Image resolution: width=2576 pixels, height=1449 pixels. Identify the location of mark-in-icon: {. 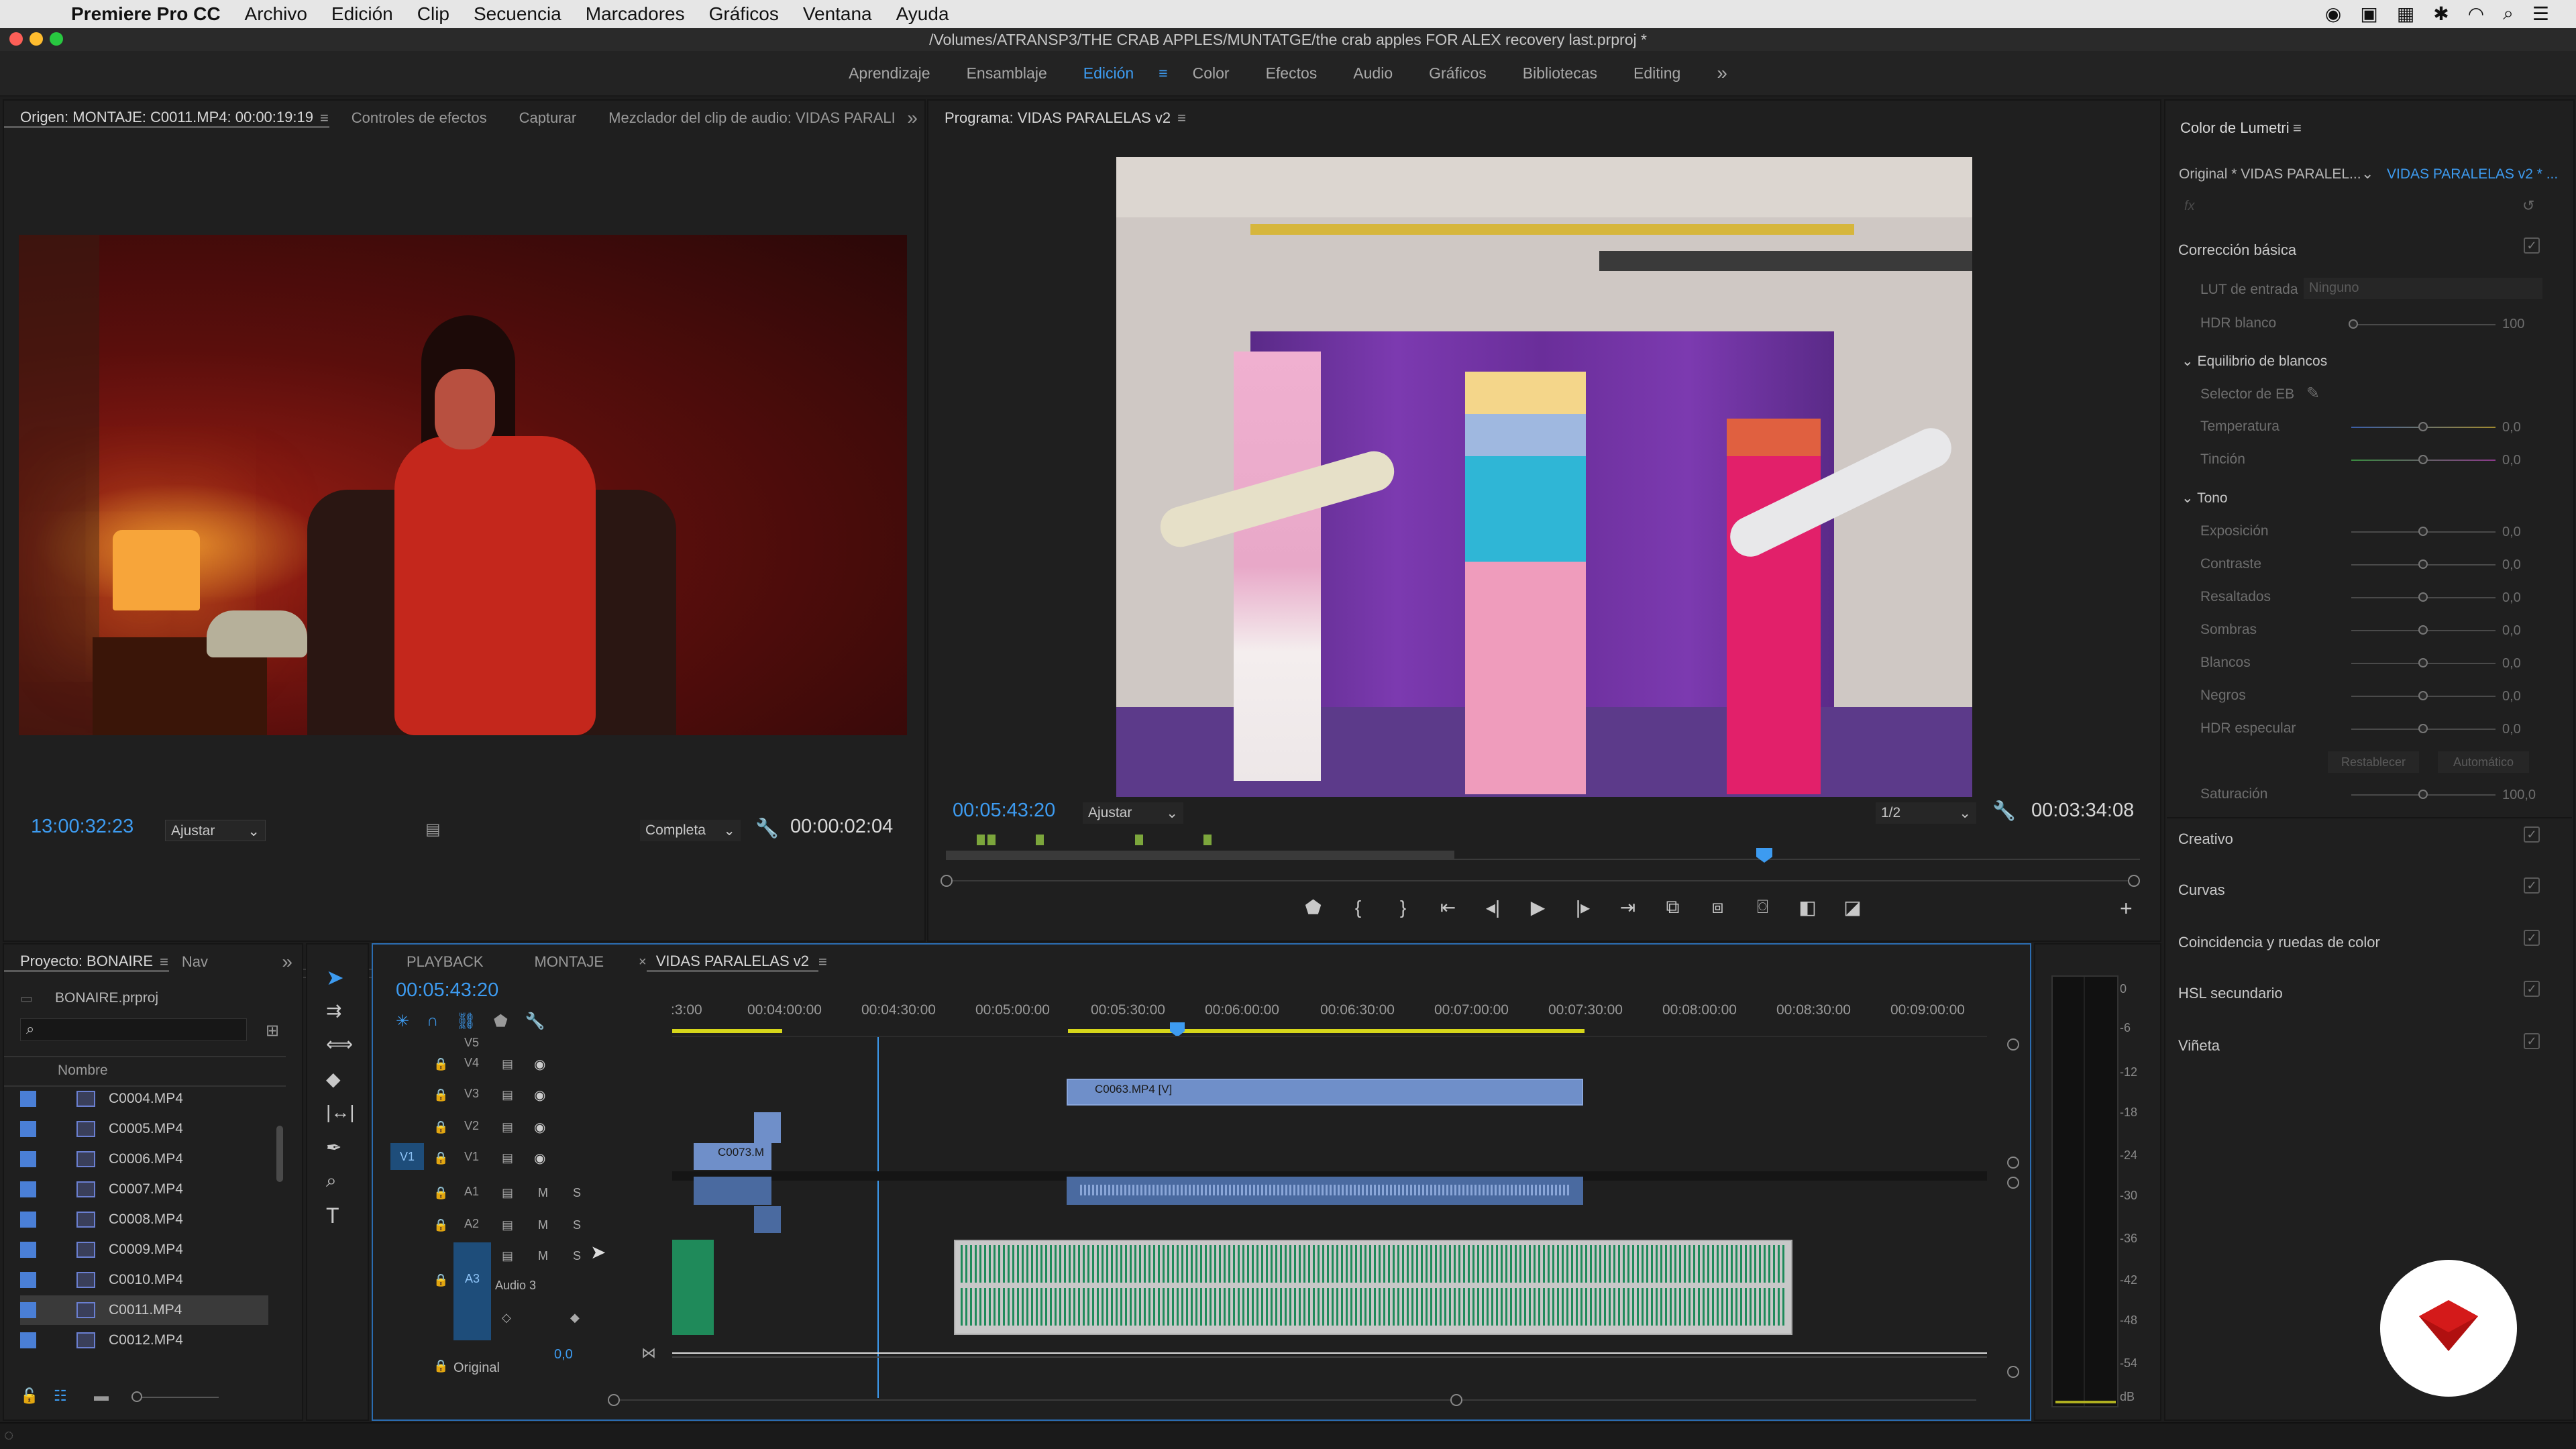
(1358, 907).